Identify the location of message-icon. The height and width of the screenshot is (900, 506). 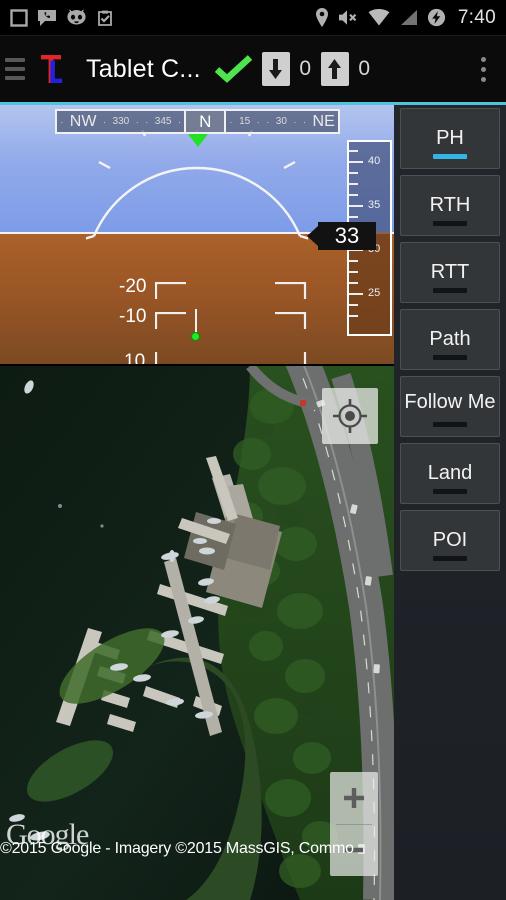
(47, 17).